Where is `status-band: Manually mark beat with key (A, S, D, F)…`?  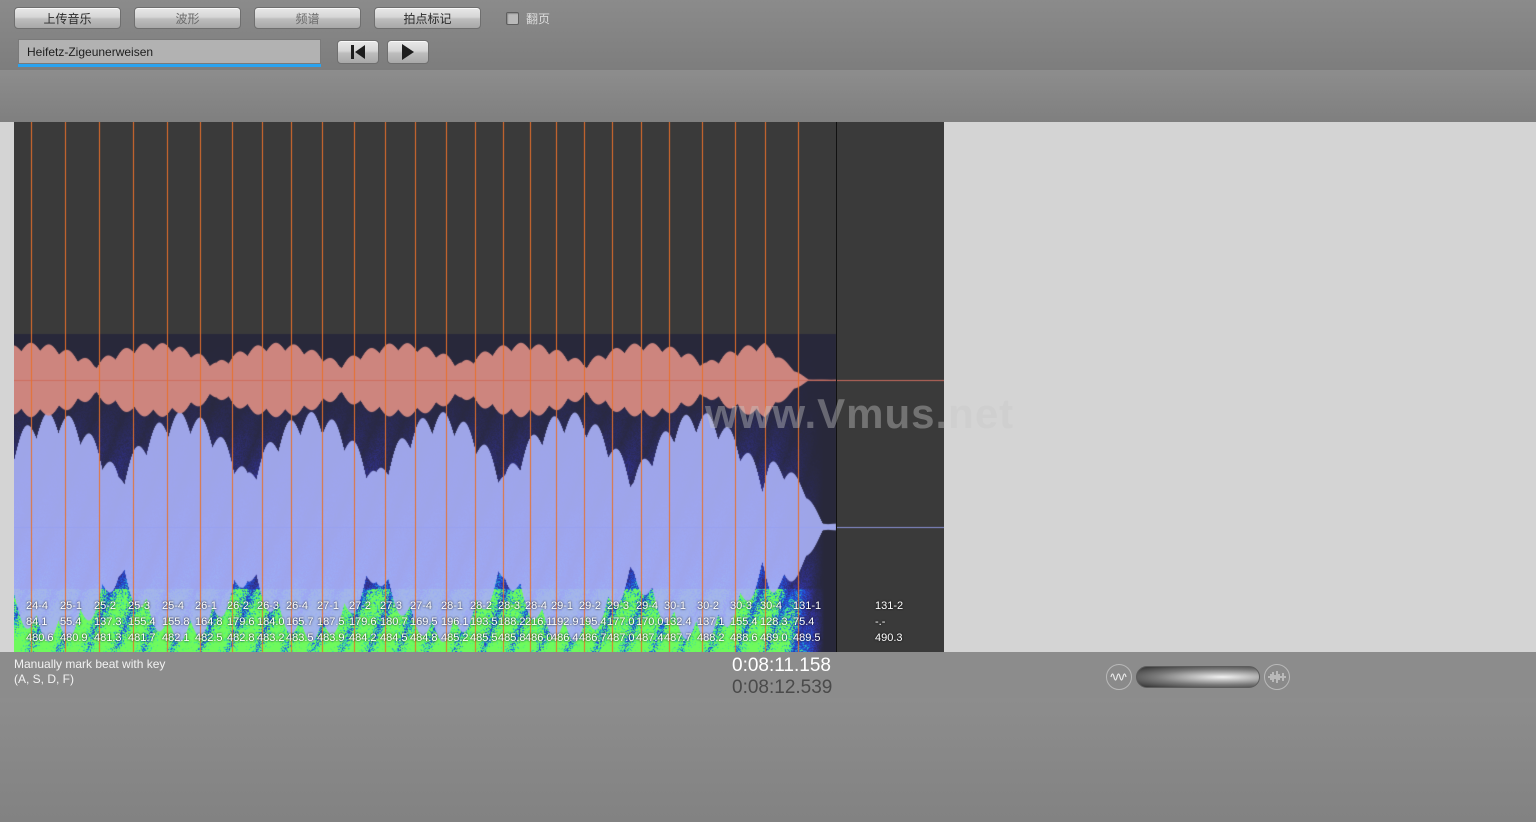 status-band: Manually mark beat with key (A, S, D, F)… is located at coordinates (768, 675).